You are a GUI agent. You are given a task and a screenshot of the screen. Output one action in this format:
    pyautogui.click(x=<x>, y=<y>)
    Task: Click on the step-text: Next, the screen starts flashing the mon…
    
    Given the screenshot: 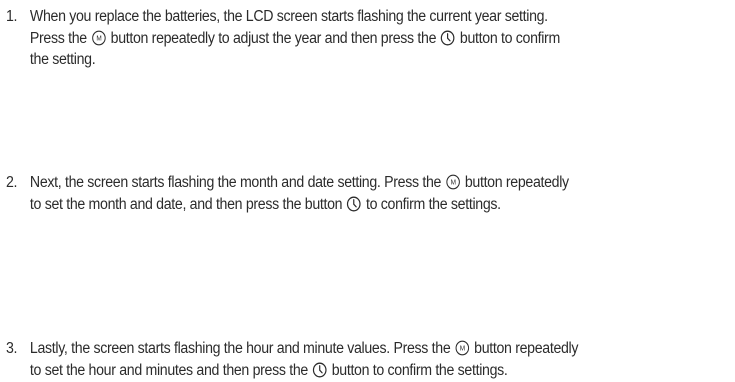 What is the action you would take?
    pyautogui.click(x=299, y=193)
    